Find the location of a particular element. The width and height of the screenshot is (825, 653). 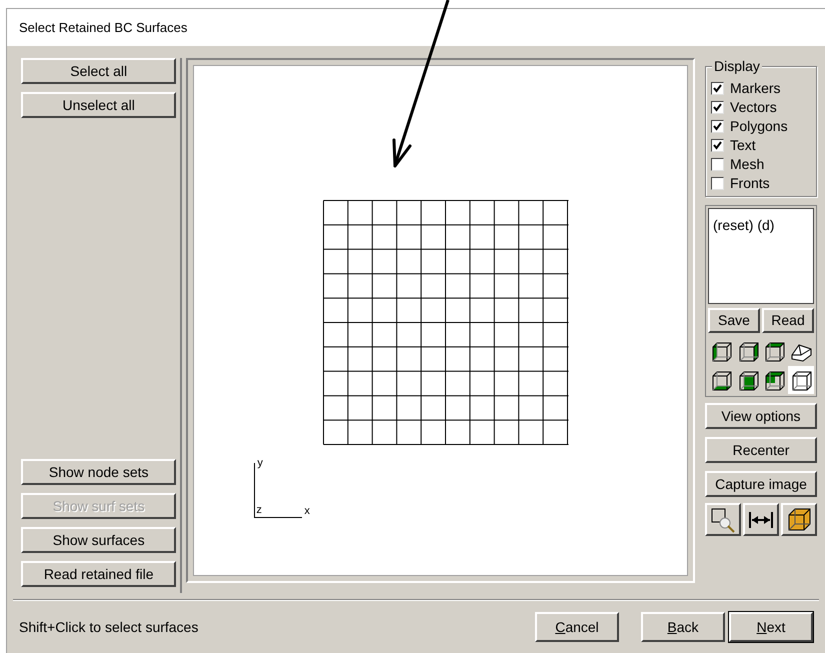

panel-button: Unselect all is located at coordinates (98, 105).